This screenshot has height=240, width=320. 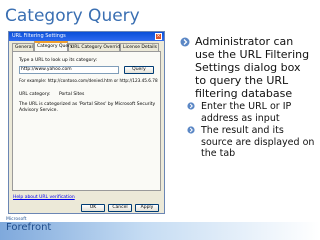 I want to click on category-value: Portal Sites, so click(x=72, y=94).